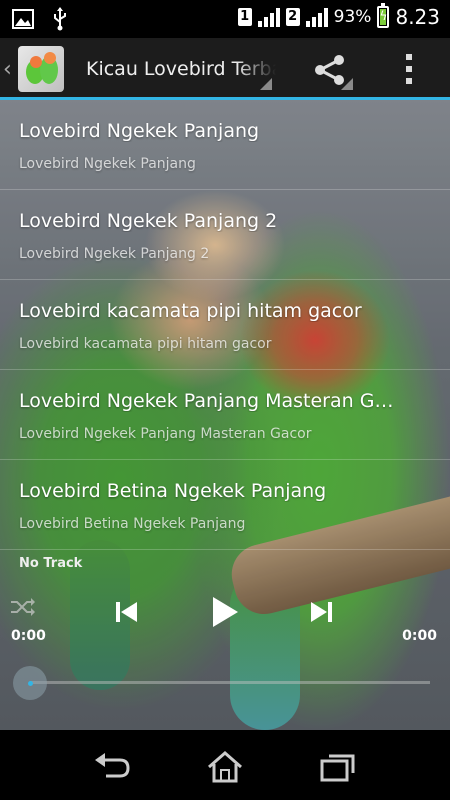 This screenshot has height=800, width=450. I want to click on track-title: Lovebird Ngekek Panjang 2, so click(148, 221).